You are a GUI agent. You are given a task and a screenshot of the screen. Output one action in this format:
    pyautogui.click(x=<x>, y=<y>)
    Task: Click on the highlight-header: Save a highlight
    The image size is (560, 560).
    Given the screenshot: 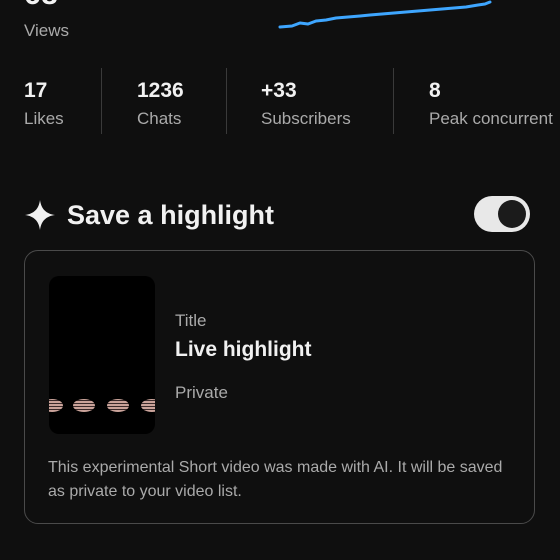 What is the action you would take?
    pyautogui.click(x=280, y=217)
    